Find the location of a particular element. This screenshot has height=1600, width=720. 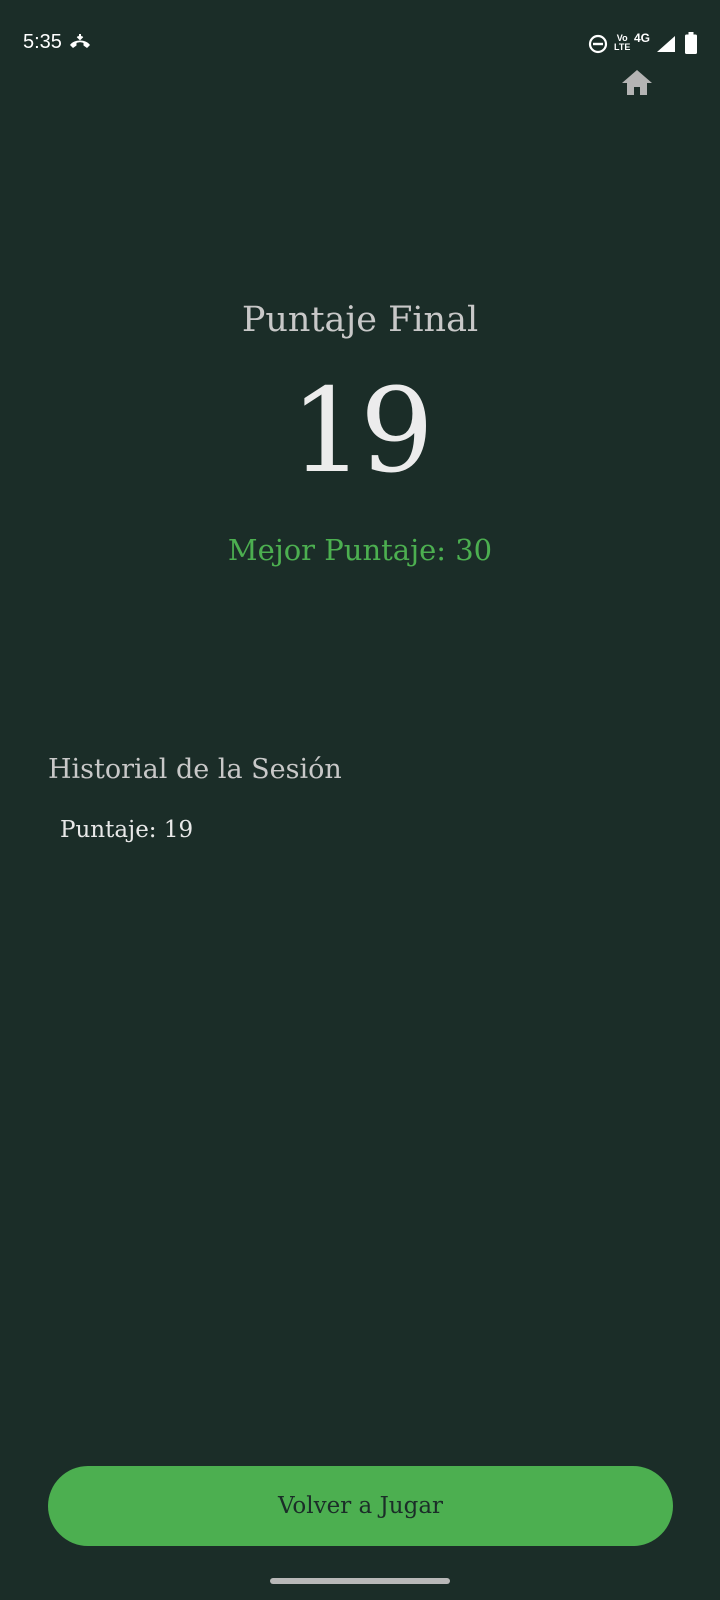

volte-icon: Vo LTE is located at coordinates (622, 43).